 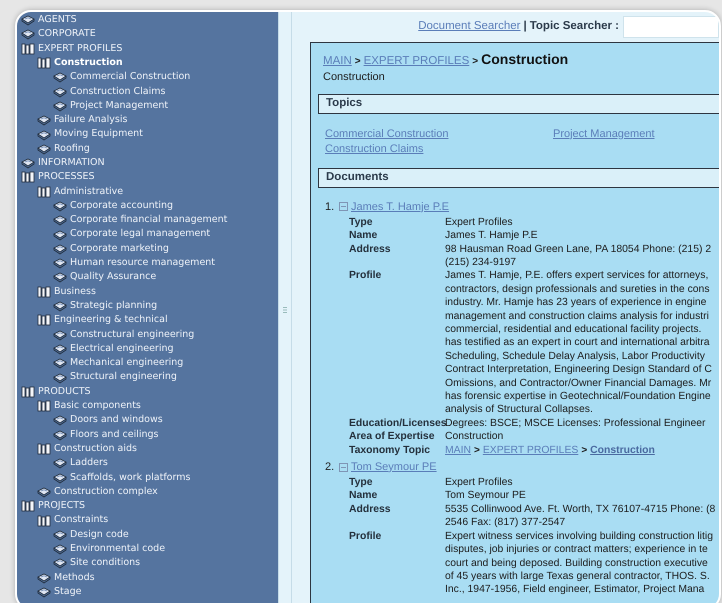 What do you see at coordinates (578, 249) in the screenshot?
I see `field-value: 98 Hausman Road Green Lane, PA 18054 Phone: (215) 2` at bounding box center [578, 249].